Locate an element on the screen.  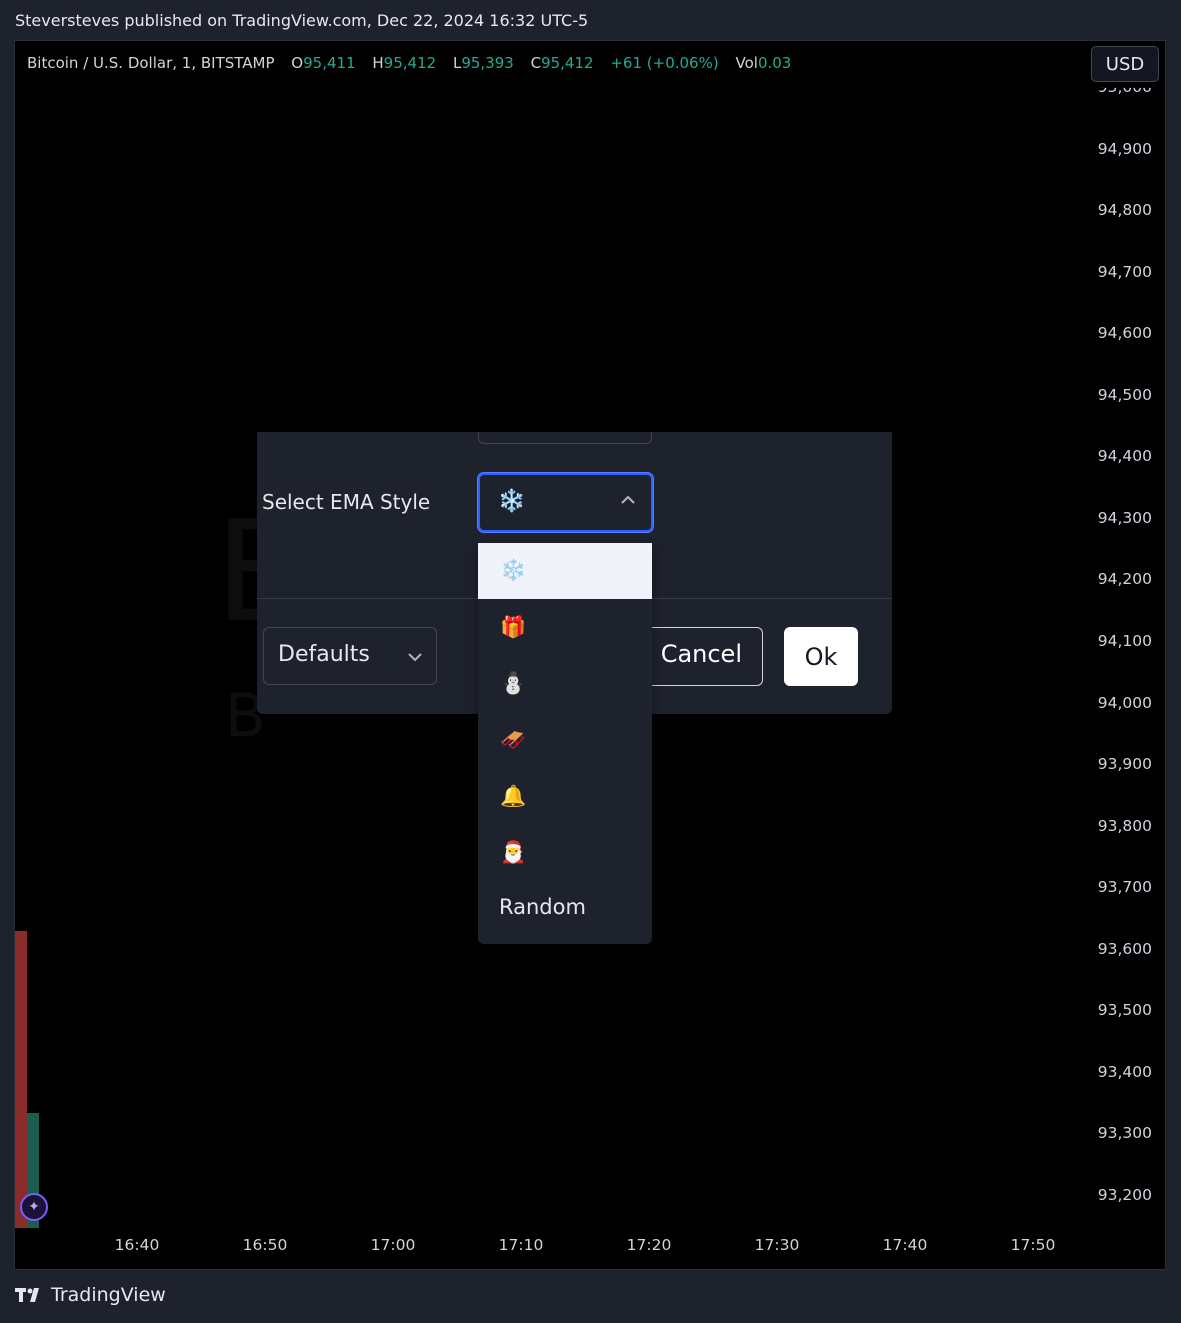
volume-label: Vol is located at coordinates (746, 63).